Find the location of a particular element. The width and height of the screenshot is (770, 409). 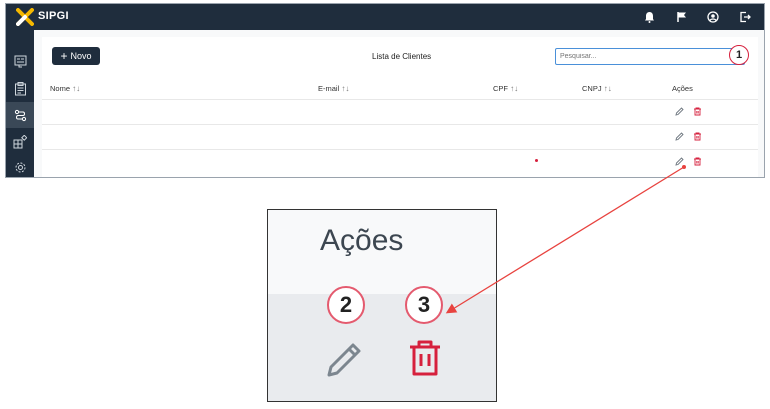

page-title: Lista de Clientes is located at coordinates (402, 56).